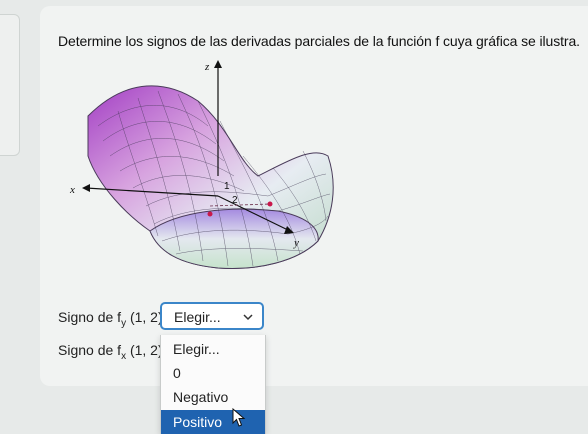 This screenshot has width=588, height=434. Describe the element at coordinates (210, 214) in the screenshot. I see `point-on-plane` at that location.